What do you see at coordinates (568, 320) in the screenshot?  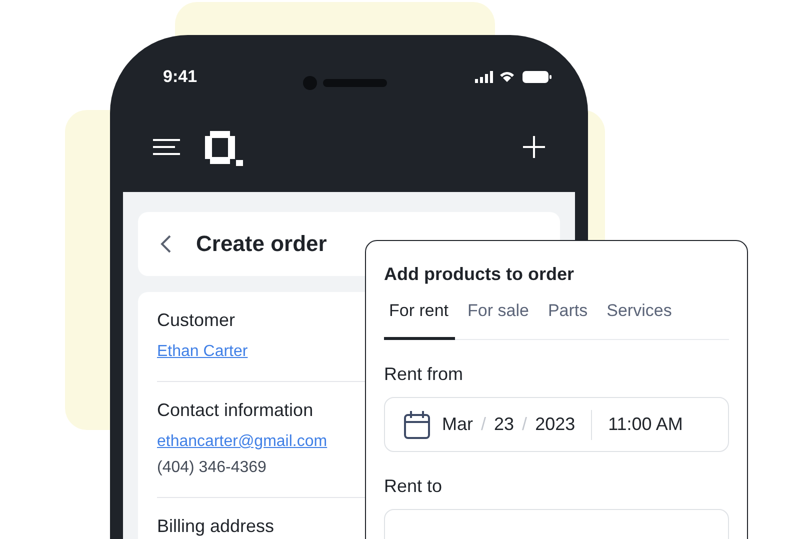 I see `tab: Parts` at bounding box center [568, 320].